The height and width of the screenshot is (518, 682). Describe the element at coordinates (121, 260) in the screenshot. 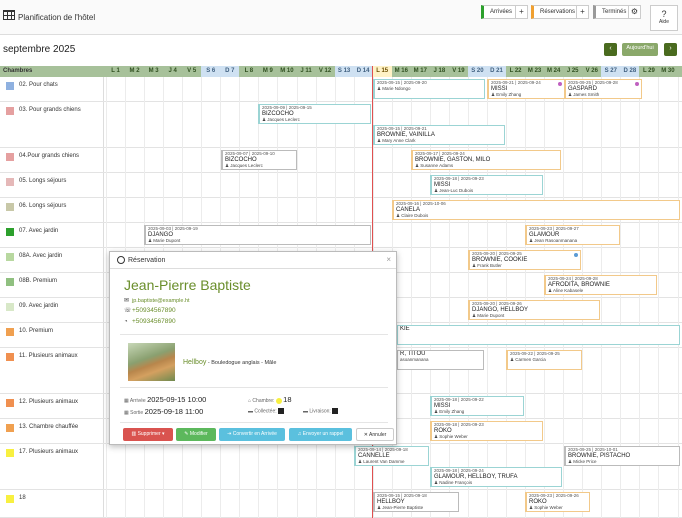

I see `clock-icon` at that location.